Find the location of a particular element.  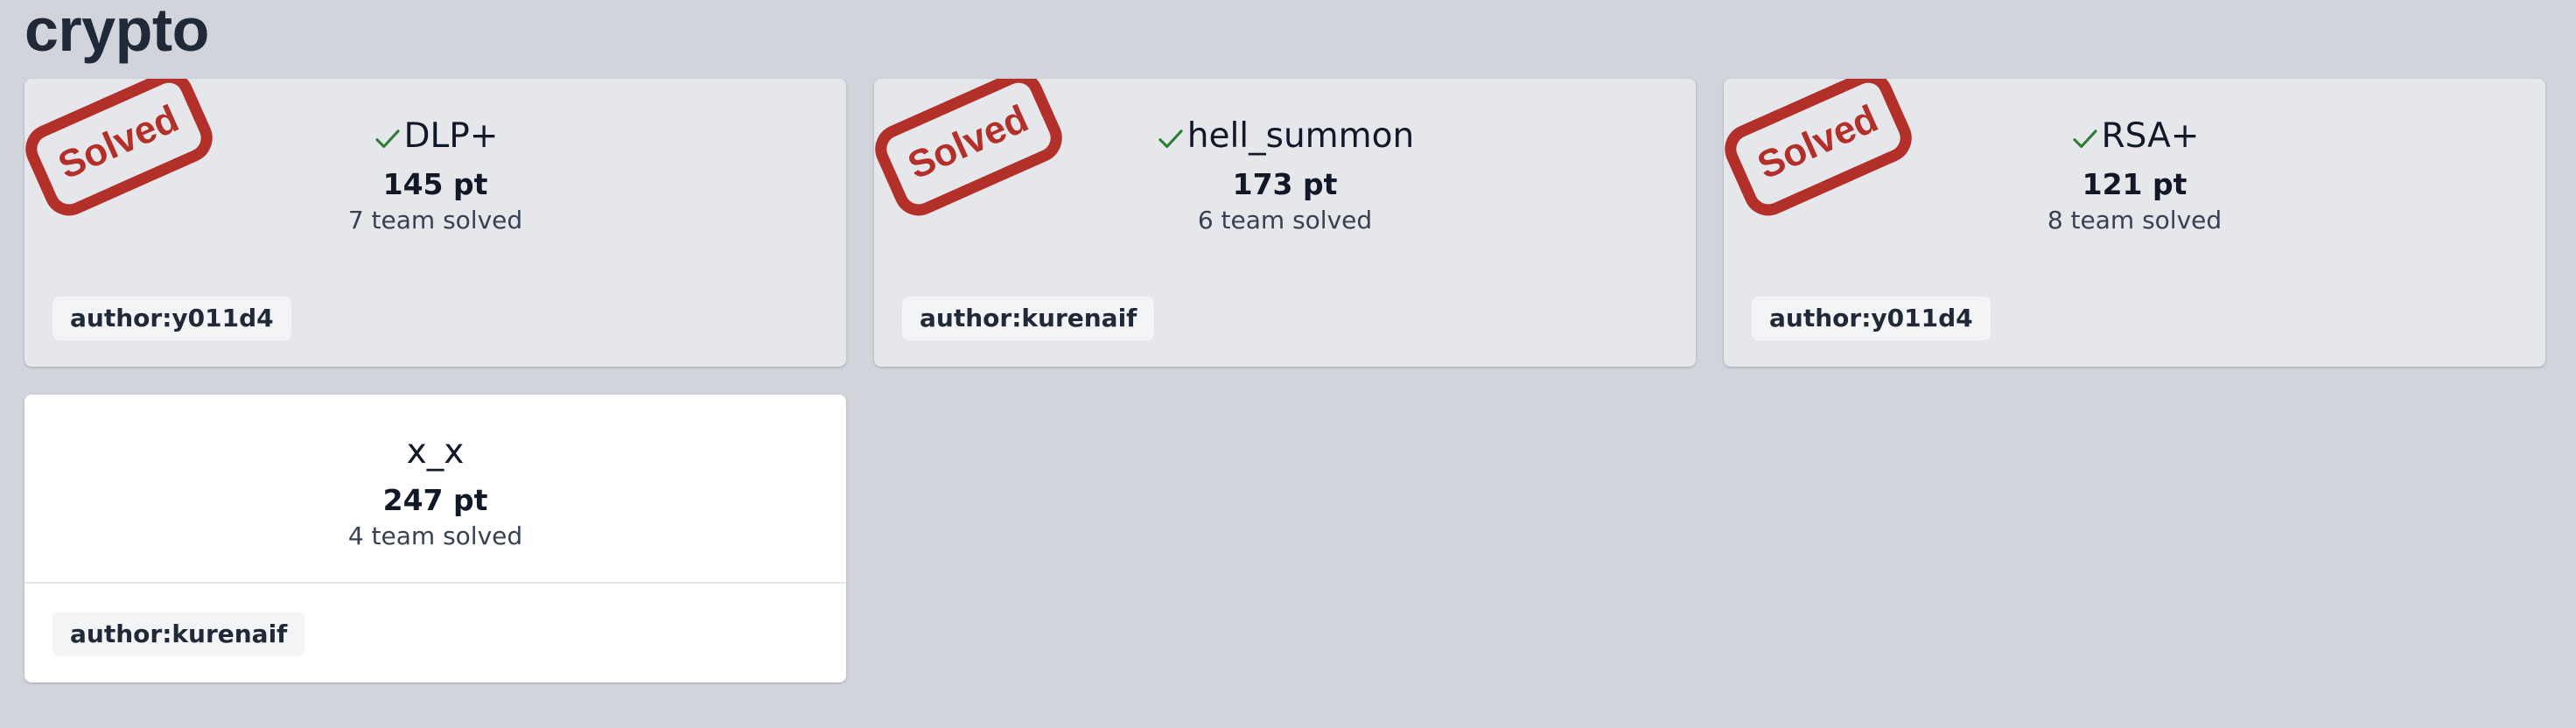

challenge-points: 121 pt is located at coordinates (2135, 184).